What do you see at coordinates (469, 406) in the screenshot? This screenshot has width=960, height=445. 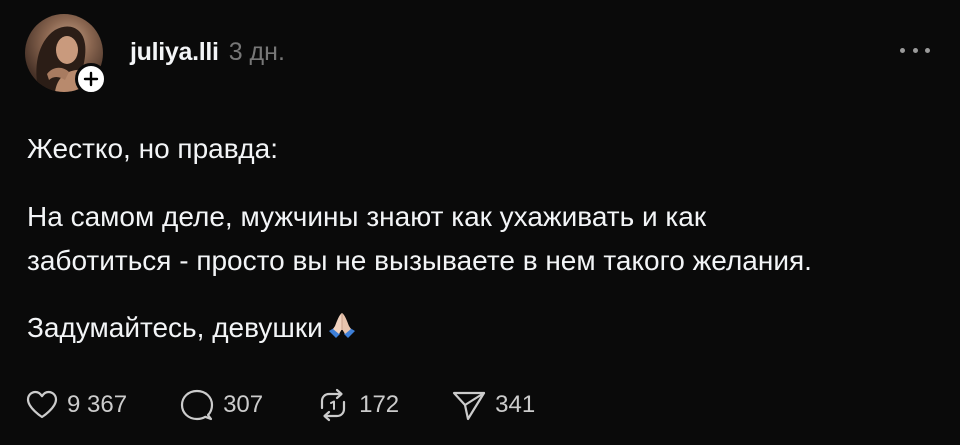 I see `send-icon` at bounding box center [469, 406].